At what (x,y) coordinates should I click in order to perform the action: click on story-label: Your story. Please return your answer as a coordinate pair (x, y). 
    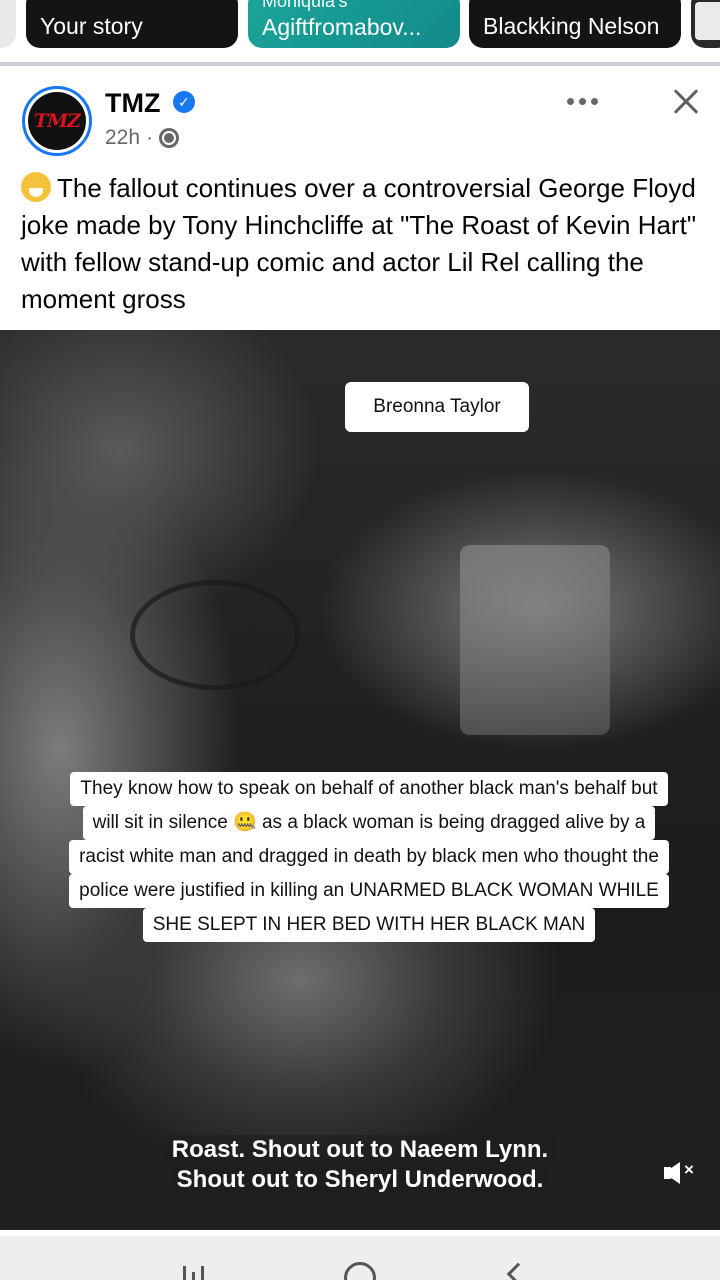
    Looking at the image, I should click on (91, 26).